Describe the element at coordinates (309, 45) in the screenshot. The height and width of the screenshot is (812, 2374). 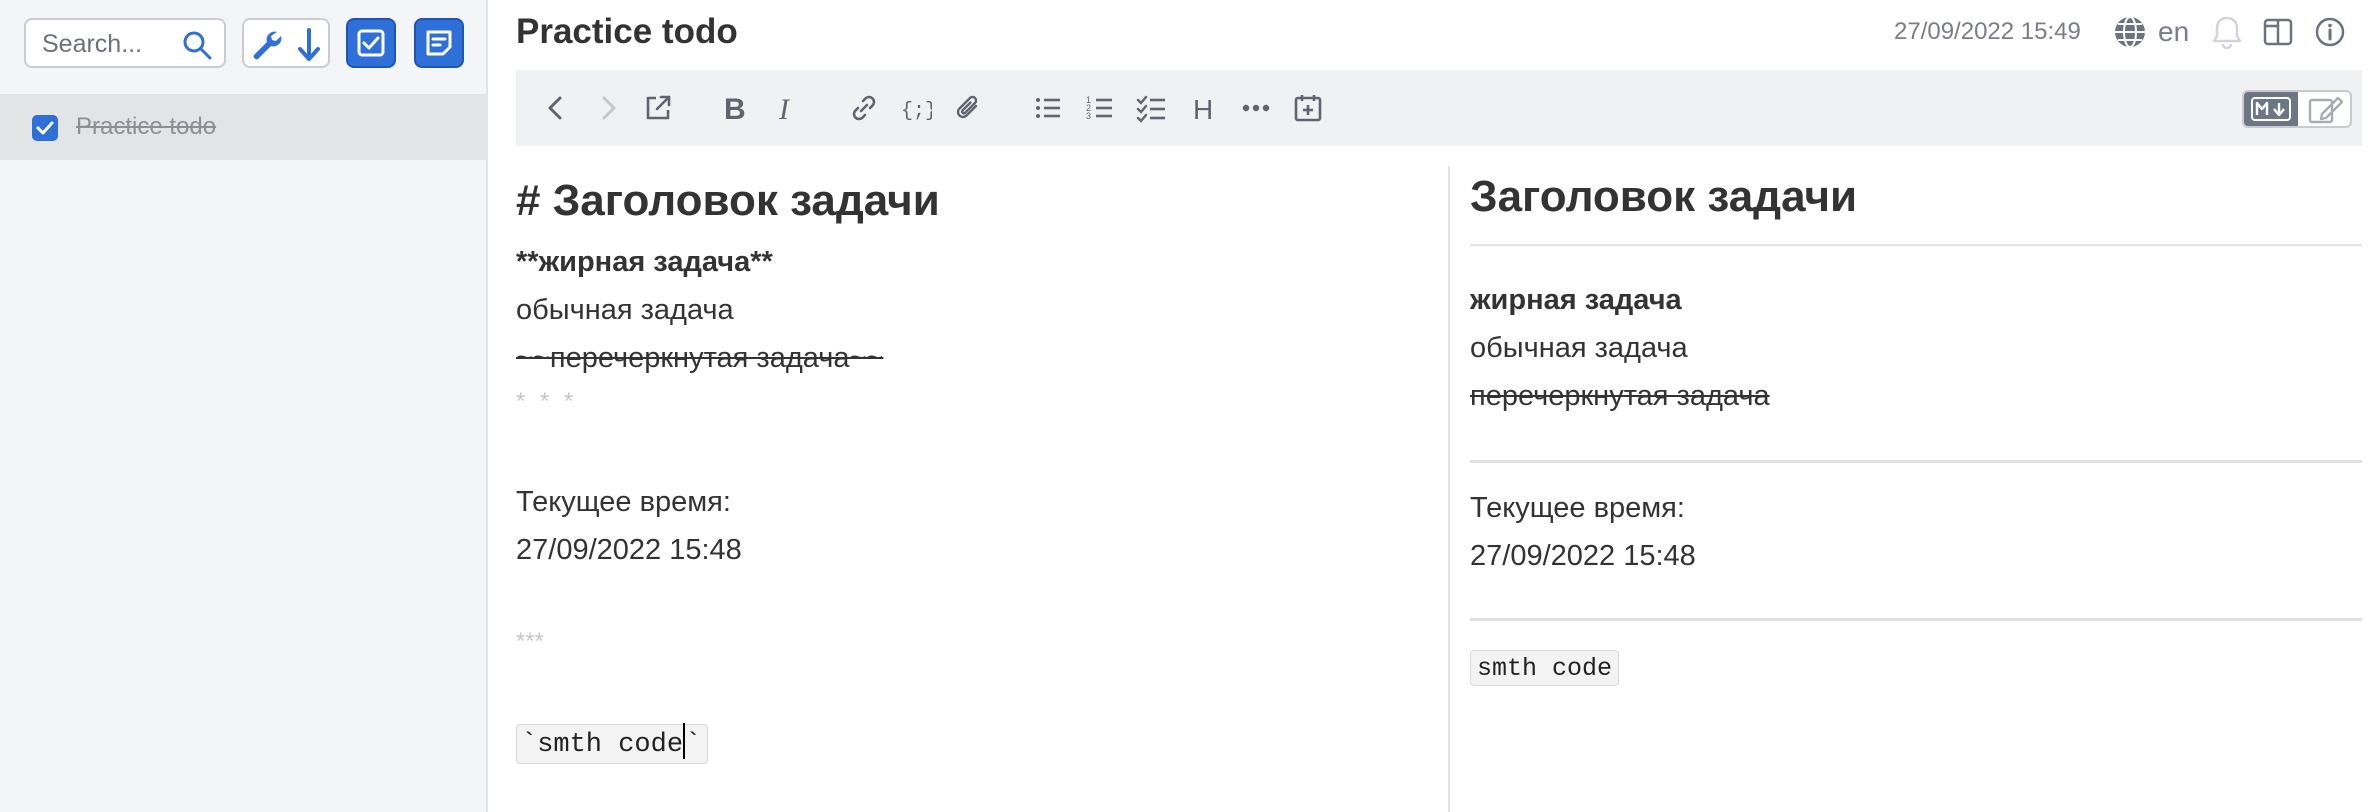
I see `sort-down-icon` at that location.